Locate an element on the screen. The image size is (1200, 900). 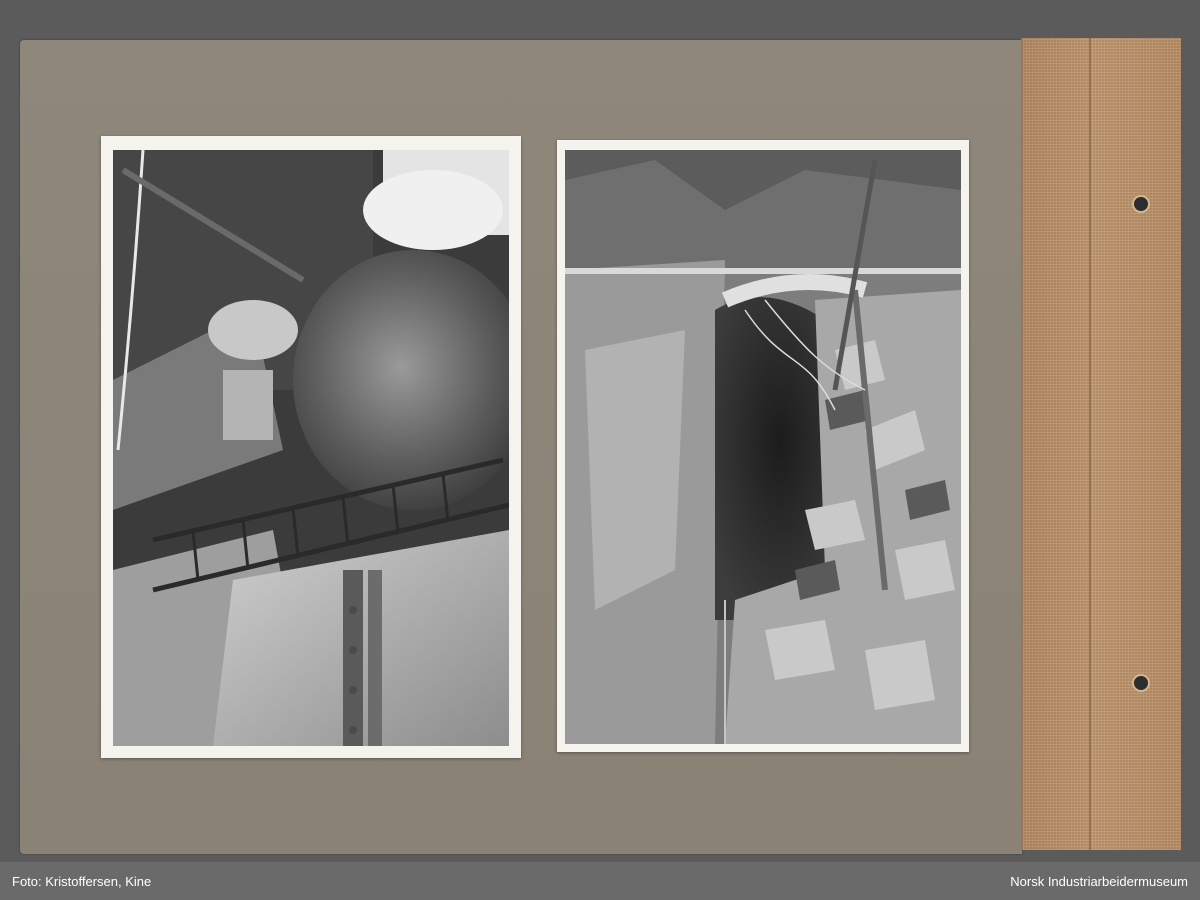
photographer-credit: Foto: Kristoffersen, Kine is located at coordinates (82, 881).